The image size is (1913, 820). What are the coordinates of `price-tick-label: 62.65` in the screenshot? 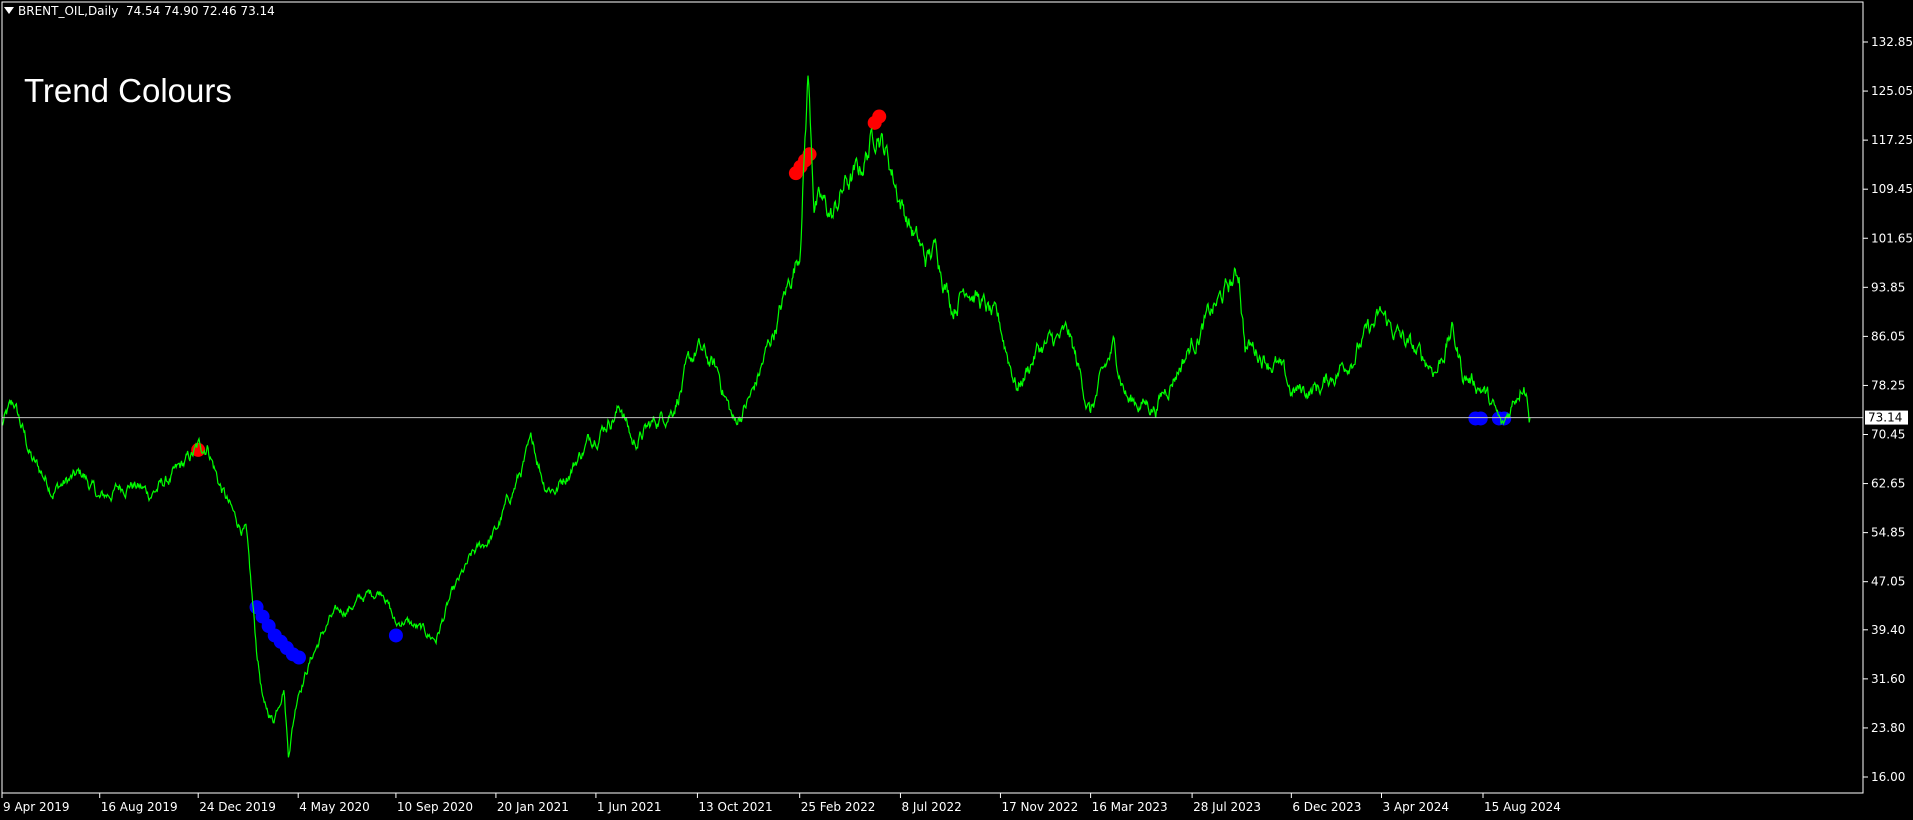 It's located at (1888, 484).